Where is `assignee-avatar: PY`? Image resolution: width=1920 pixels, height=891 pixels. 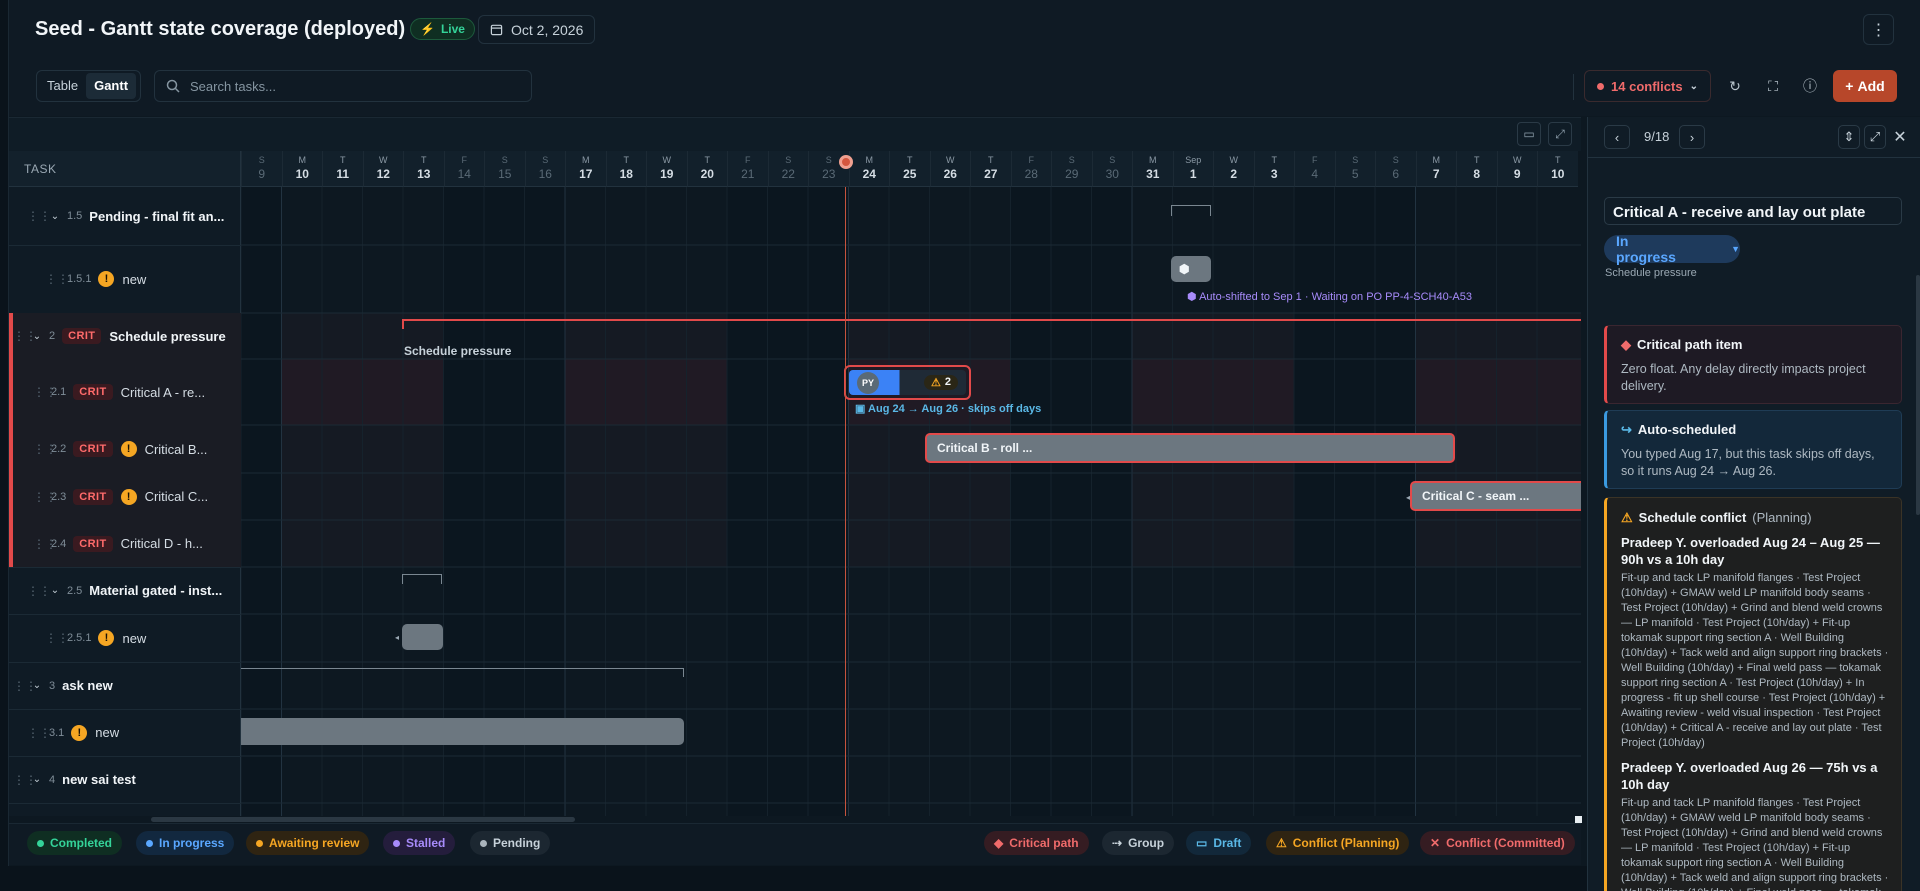
assignee-avatar: PY is located at coordinates (868, 382).